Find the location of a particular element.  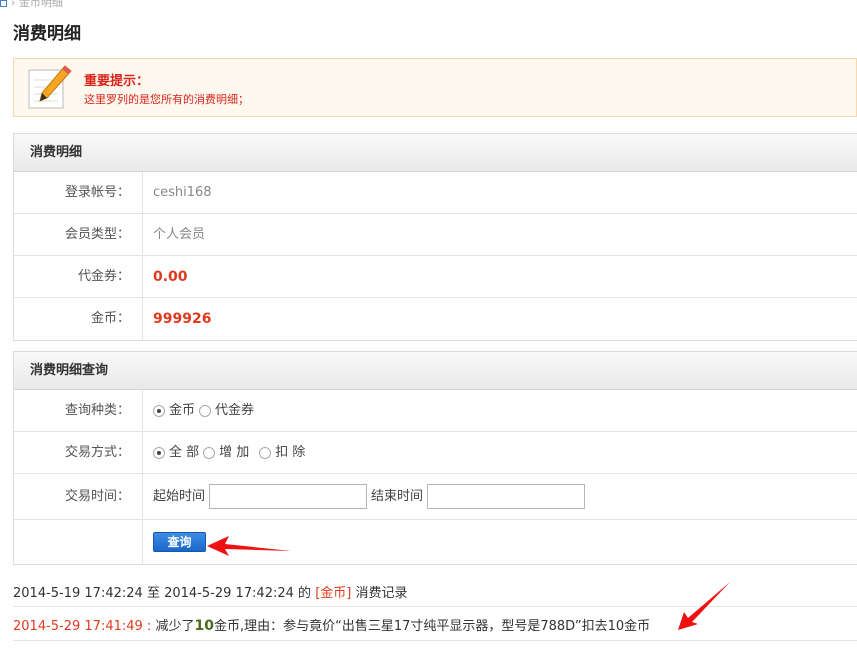

submit-row: 查询 is located at coordinates (435, 542).